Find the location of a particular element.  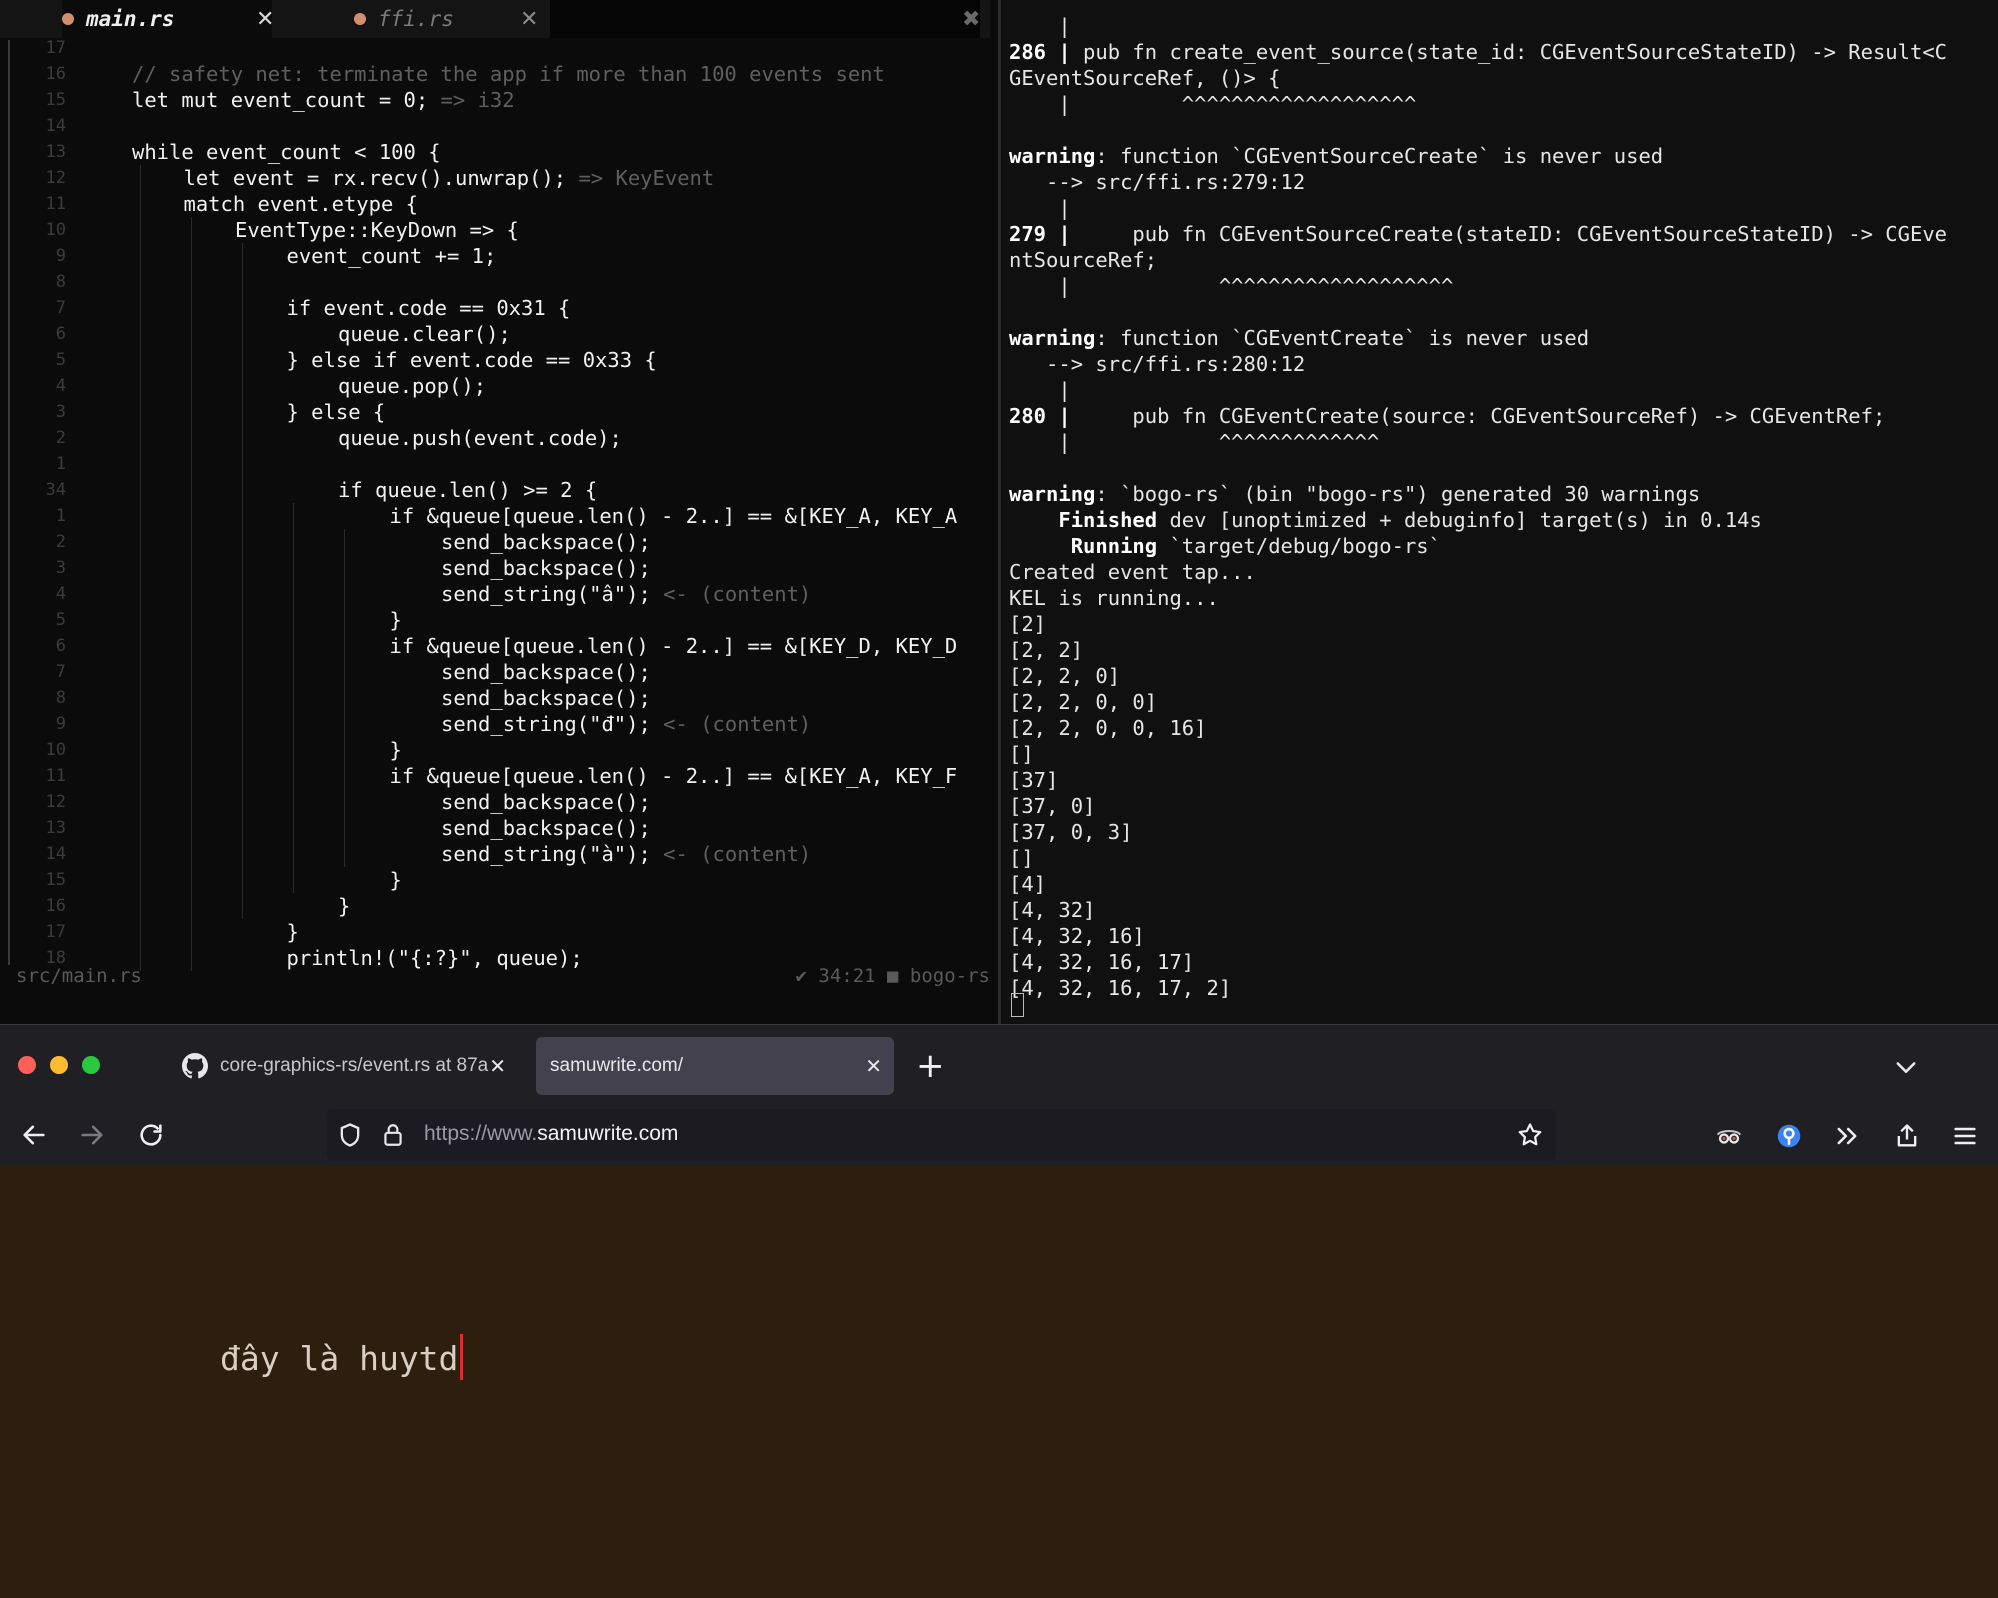

code-line: 2 send_backspace(); is located at coordinates (495, 542).